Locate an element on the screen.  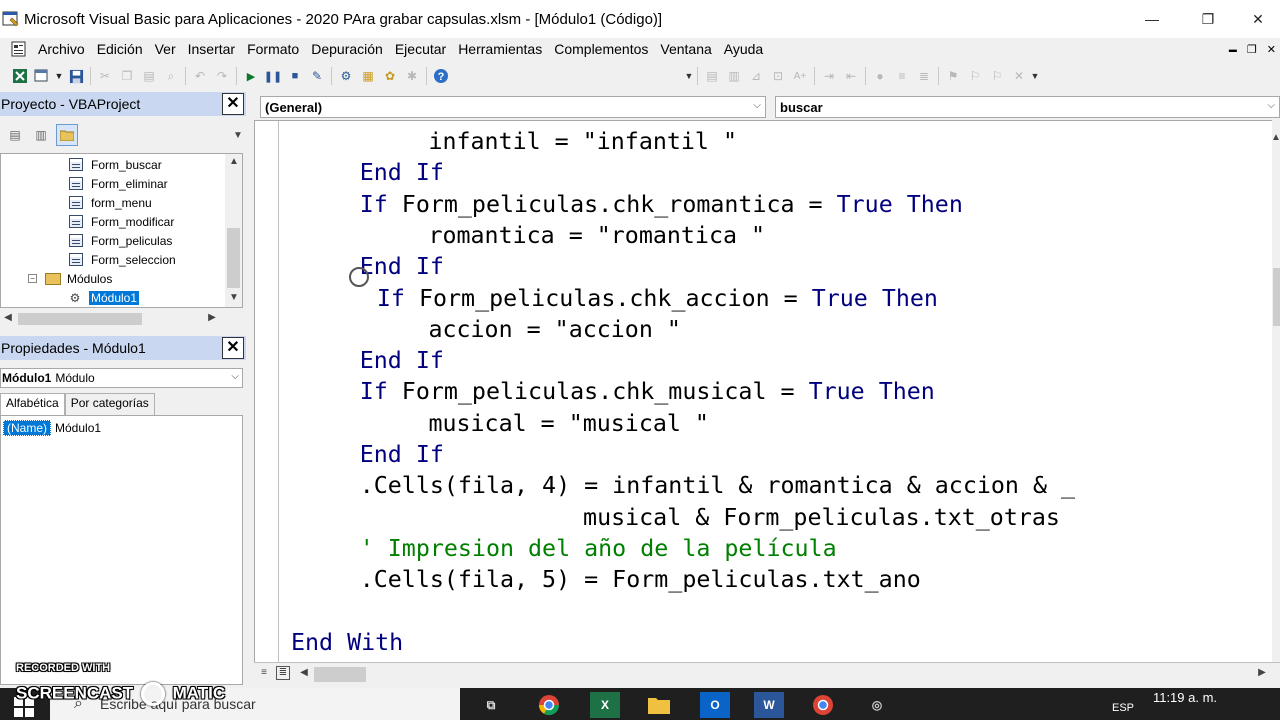
property-value: Módulo1 is located at coordinates (78, 428).